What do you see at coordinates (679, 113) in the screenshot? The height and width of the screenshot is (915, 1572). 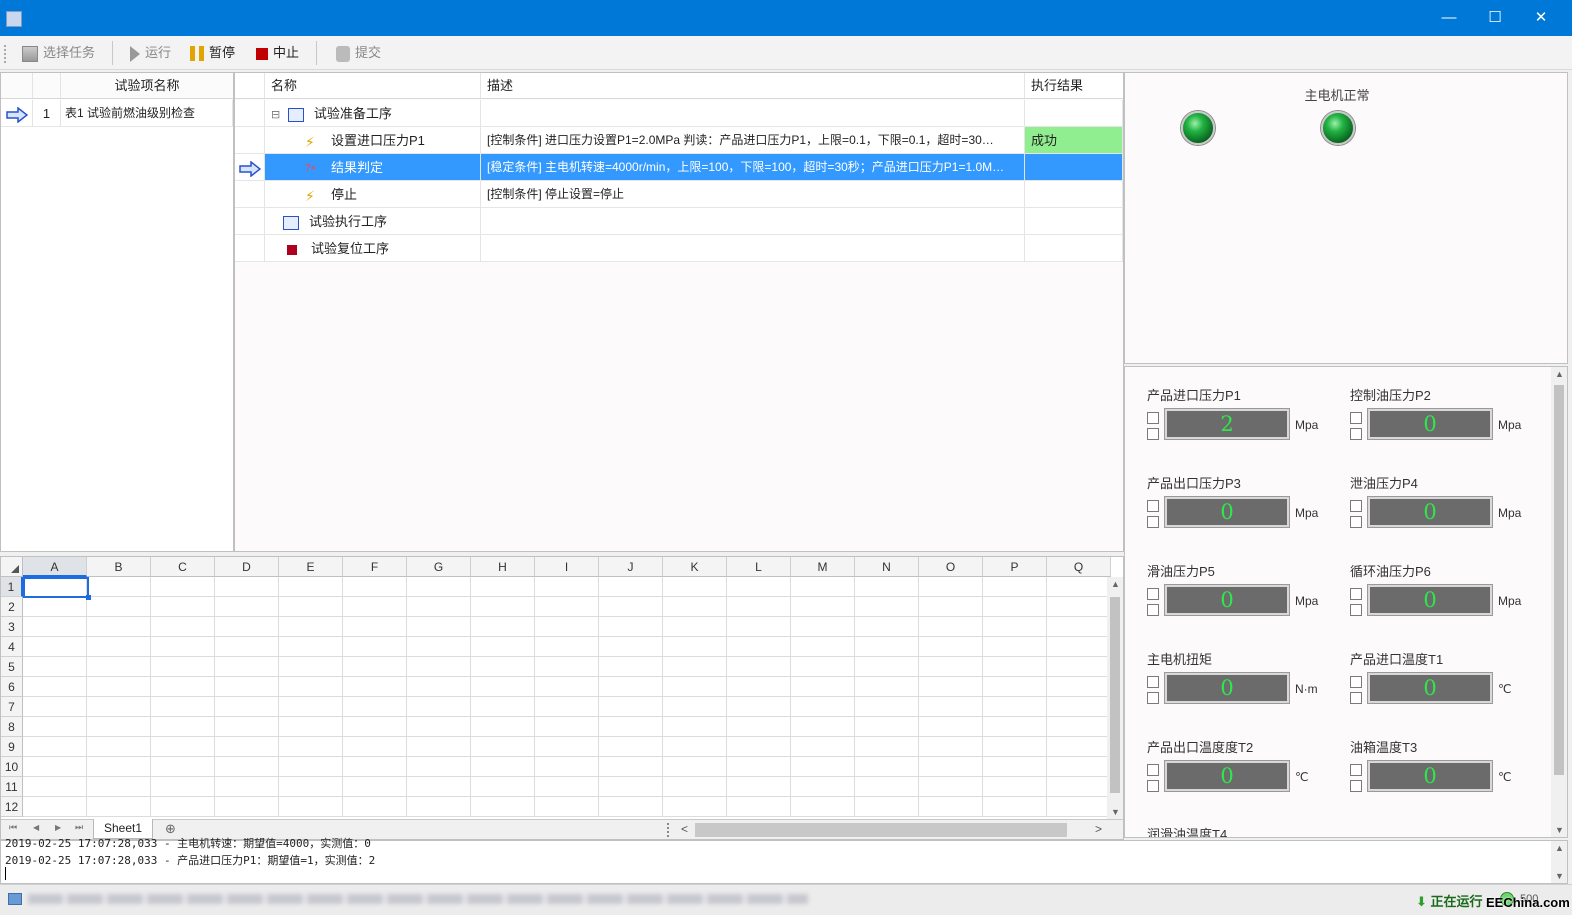 I see `table-row: ⊟ 试验准备工序` at bounding box center [679, 113].